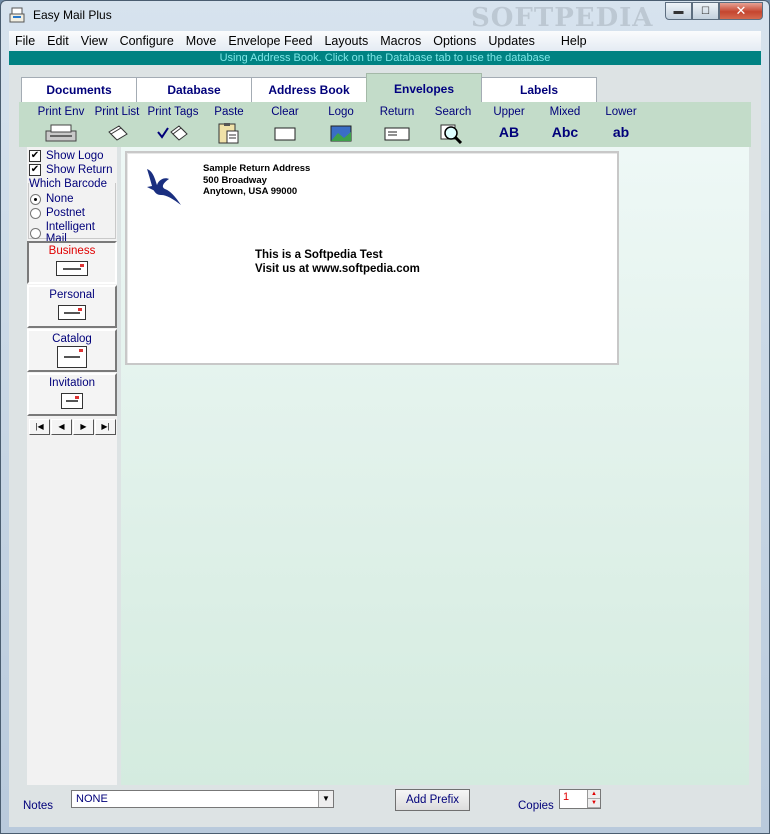  Describe the element at coordinates (229, 112) in the screenshot. I see `paste-label: Paste` at that location.